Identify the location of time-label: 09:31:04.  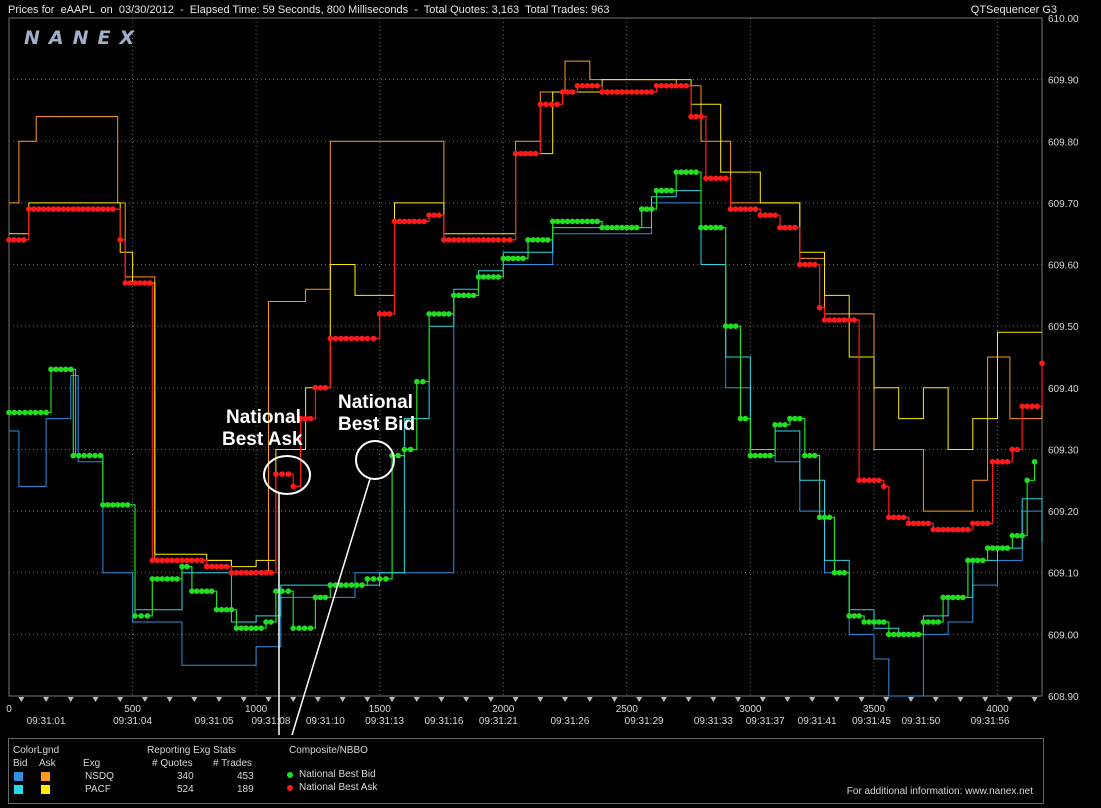
(132, 721).